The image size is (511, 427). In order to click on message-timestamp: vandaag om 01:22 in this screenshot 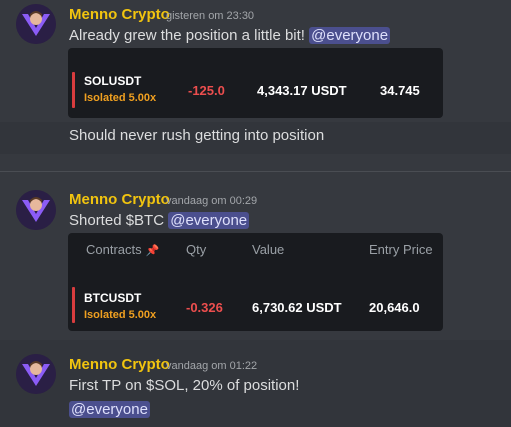, I will do `click(212, 366)`.